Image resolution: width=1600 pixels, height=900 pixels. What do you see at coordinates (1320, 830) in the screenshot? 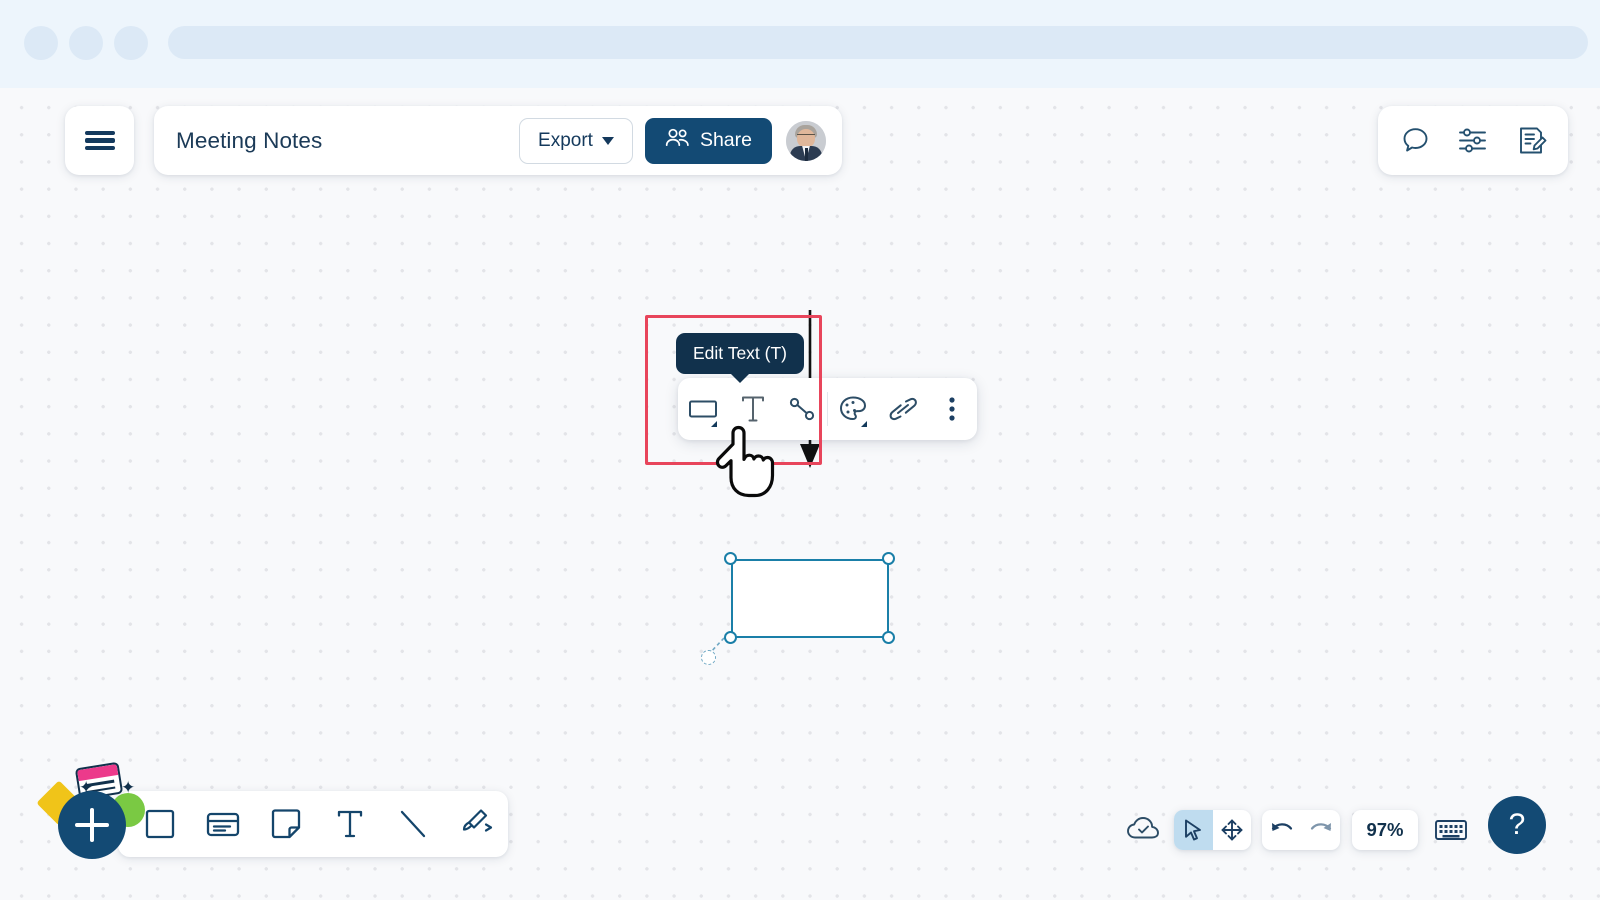
I see `redo-icon` at bounding box center [1320, 830].